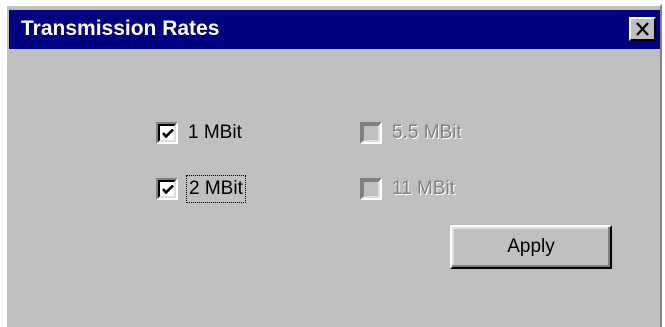  What do you see at coordinates (424, 188) in the screenshot?
I see `rate-11mbit-label: 11 MBit` at bounding box center [424, 188].